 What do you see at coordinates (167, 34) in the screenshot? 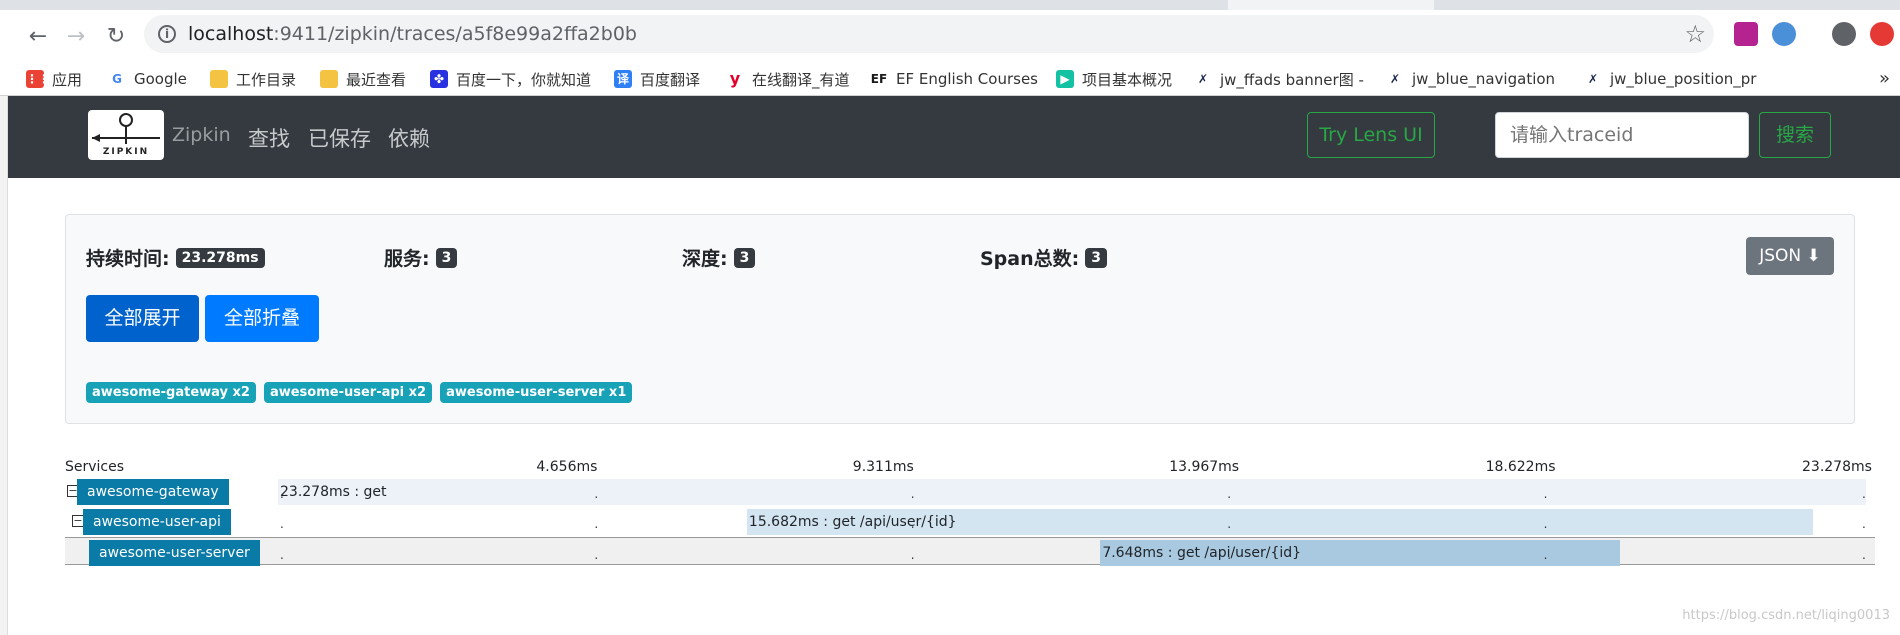
I see `info-icon: i` at bounding box center [167, 34].